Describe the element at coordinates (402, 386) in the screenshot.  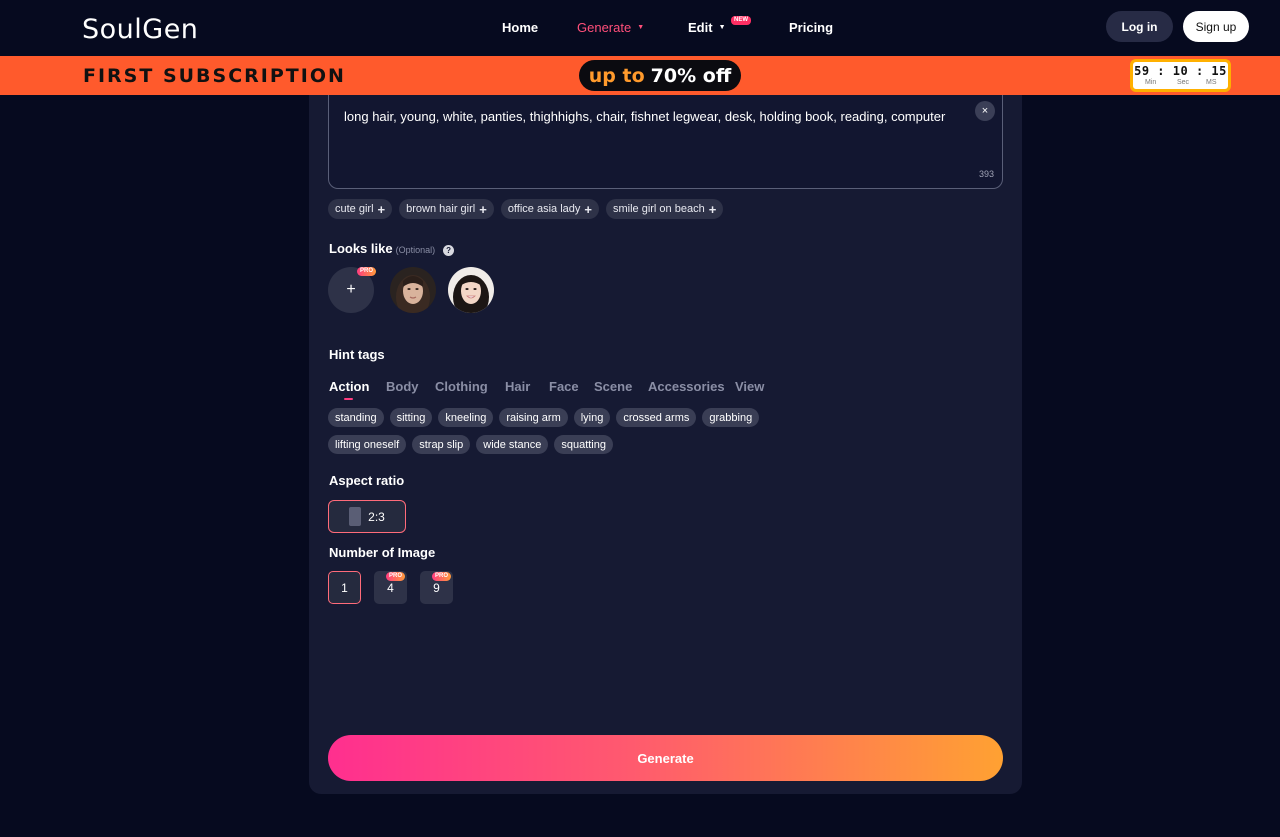
I see `tab-body: Body` at that location.